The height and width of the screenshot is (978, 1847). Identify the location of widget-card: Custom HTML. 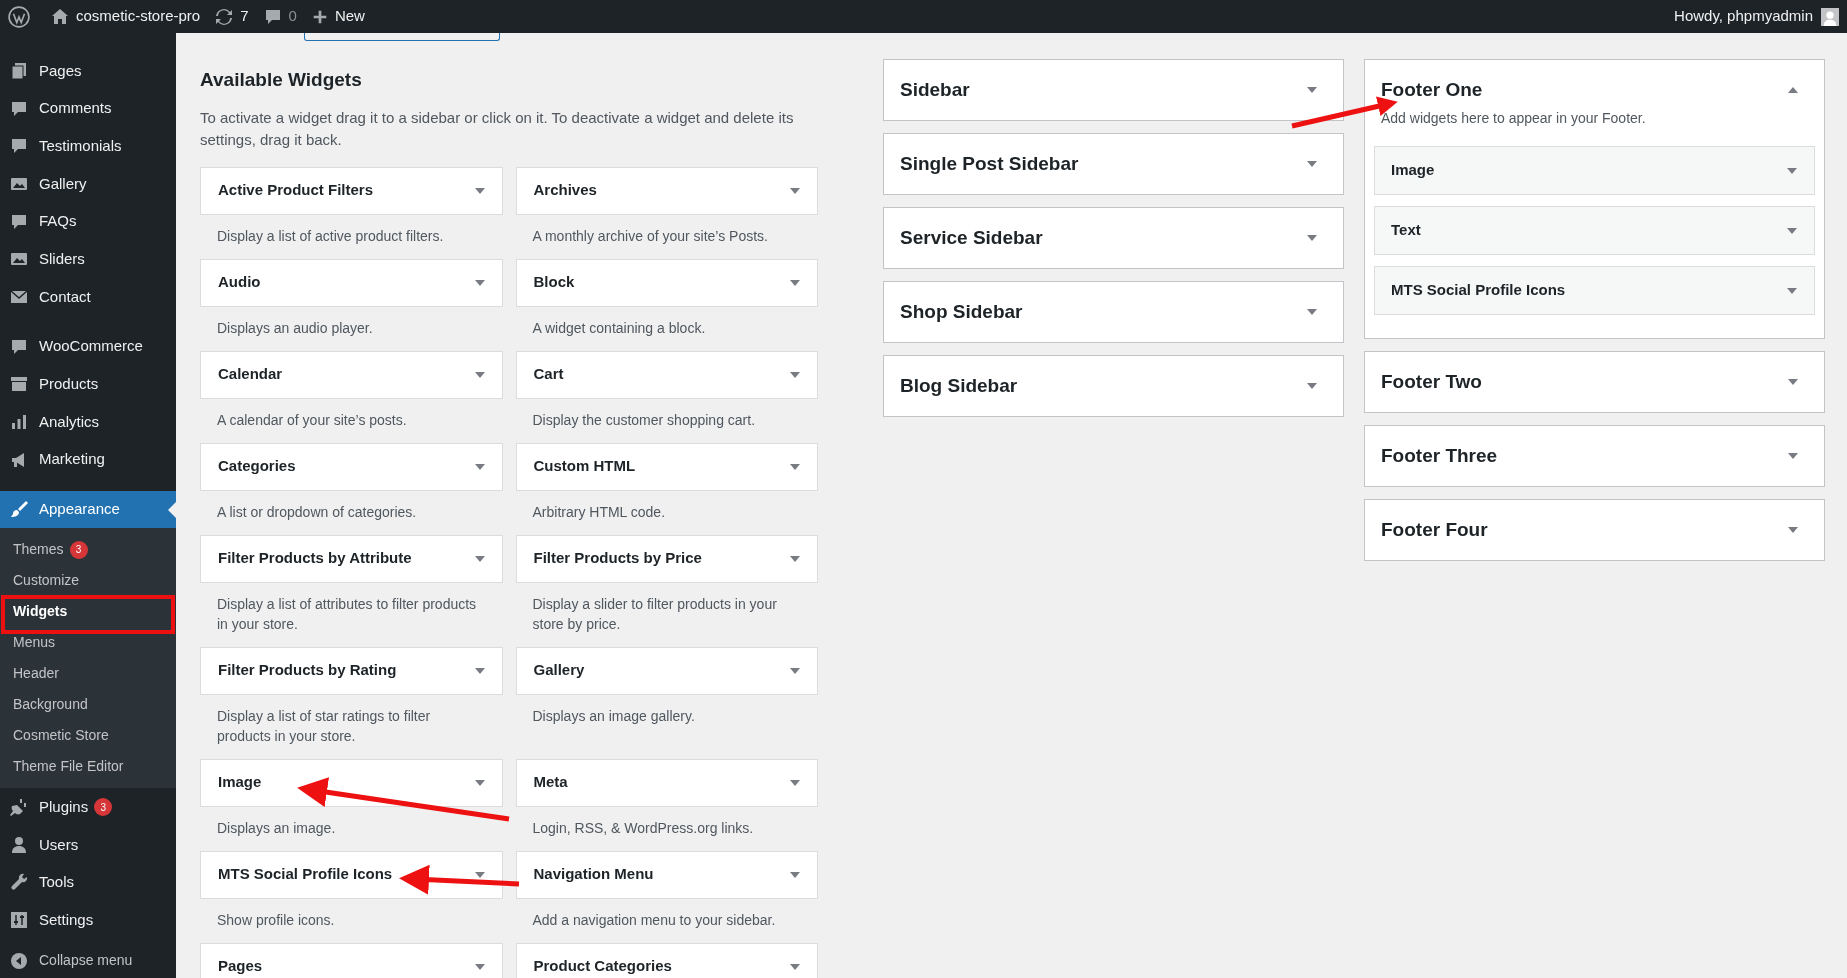
(666, 466).